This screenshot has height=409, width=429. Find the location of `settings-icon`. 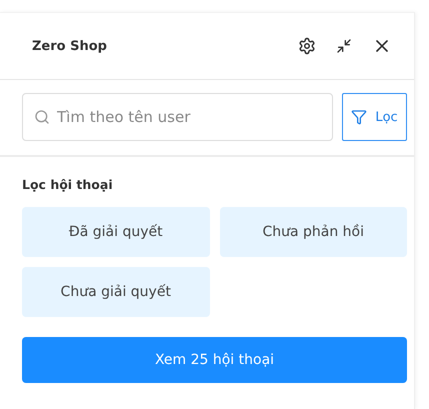

settings-icon is located at coordinates (307, 46).